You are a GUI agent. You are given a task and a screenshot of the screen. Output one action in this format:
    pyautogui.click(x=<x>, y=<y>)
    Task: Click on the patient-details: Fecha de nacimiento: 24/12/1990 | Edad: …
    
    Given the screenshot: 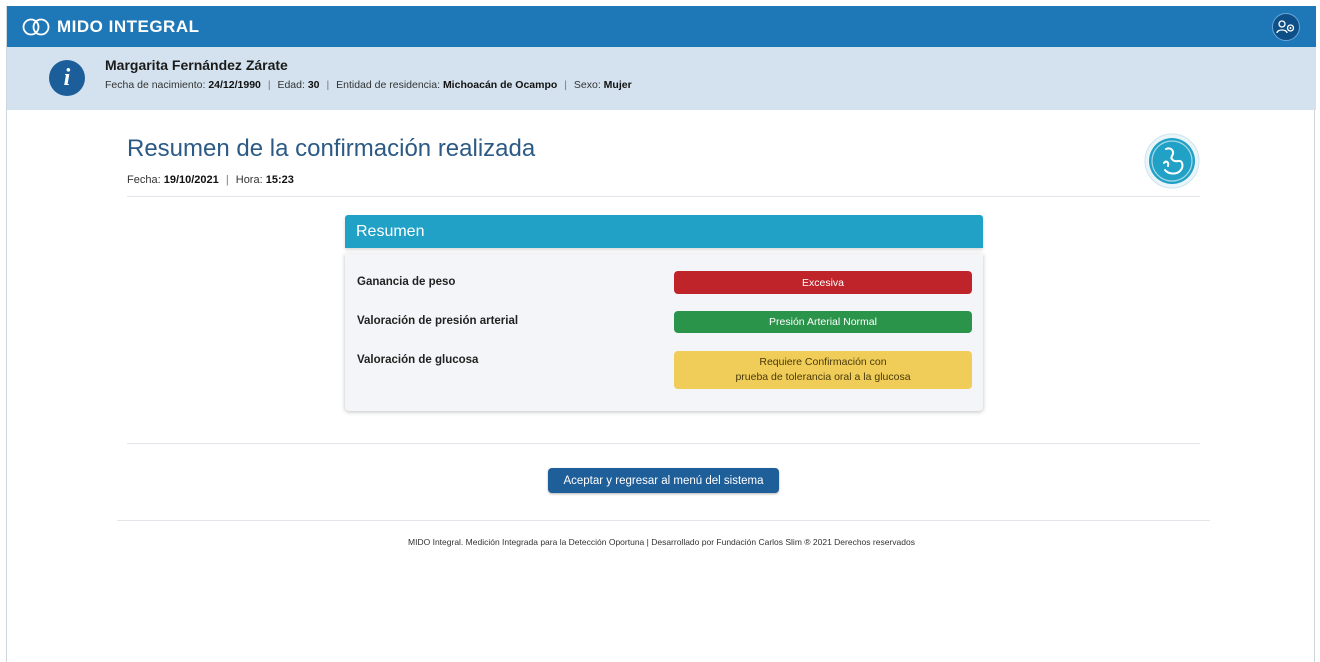 What is the action you would take?
    pyautogui.click(x=368, y=85)
    